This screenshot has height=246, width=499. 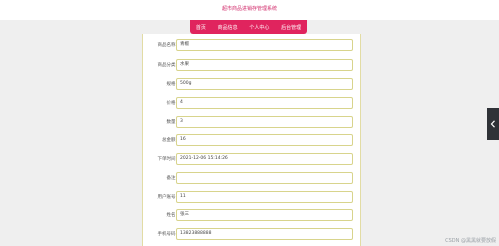 I want to click on product-name-label: 商品名称:, so click(x=167, y=45).